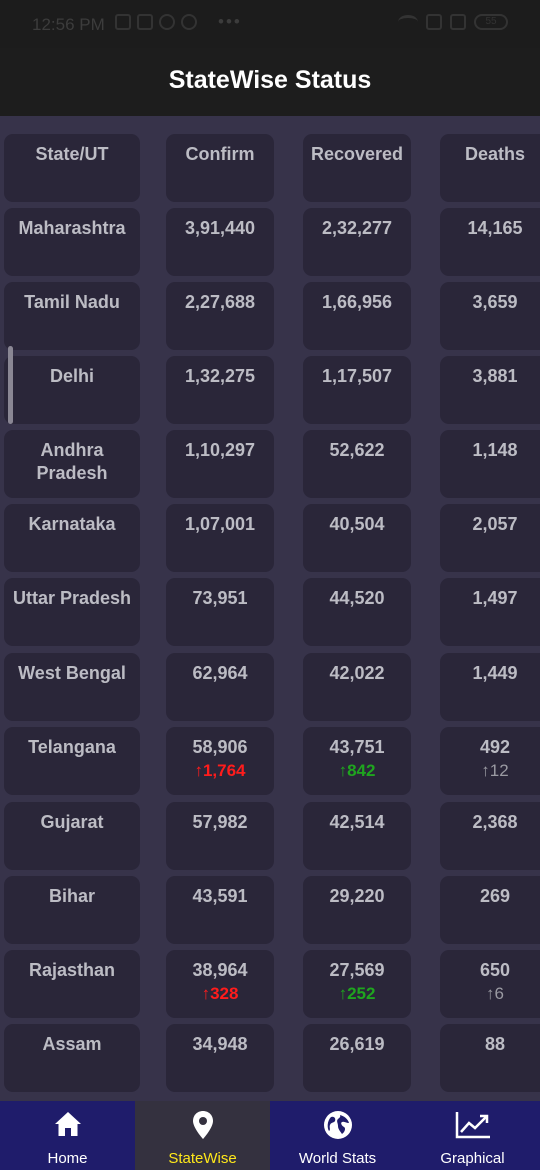  I want to click on wifi-icon, so click(408, 22).